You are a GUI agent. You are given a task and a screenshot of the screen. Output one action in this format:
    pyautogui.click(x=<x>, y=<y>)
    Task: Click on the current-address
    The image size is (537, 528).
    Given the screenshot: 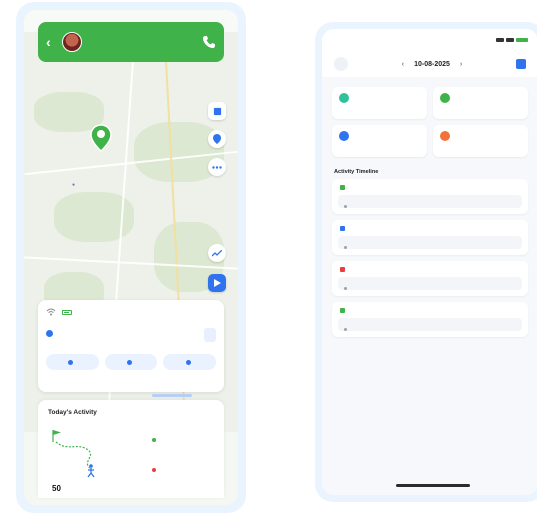 What is the action you would take?
    pyautogui.click(x=128, y=335)
    